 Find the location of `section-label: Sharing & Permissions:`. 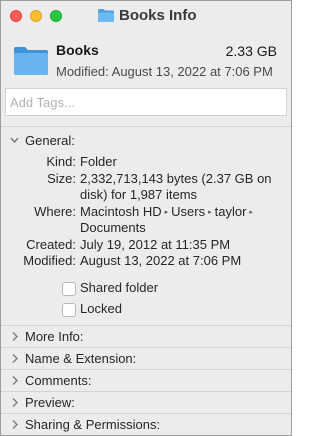

section-label: Sharing & Permissions: is located at coordinates (93, 424).